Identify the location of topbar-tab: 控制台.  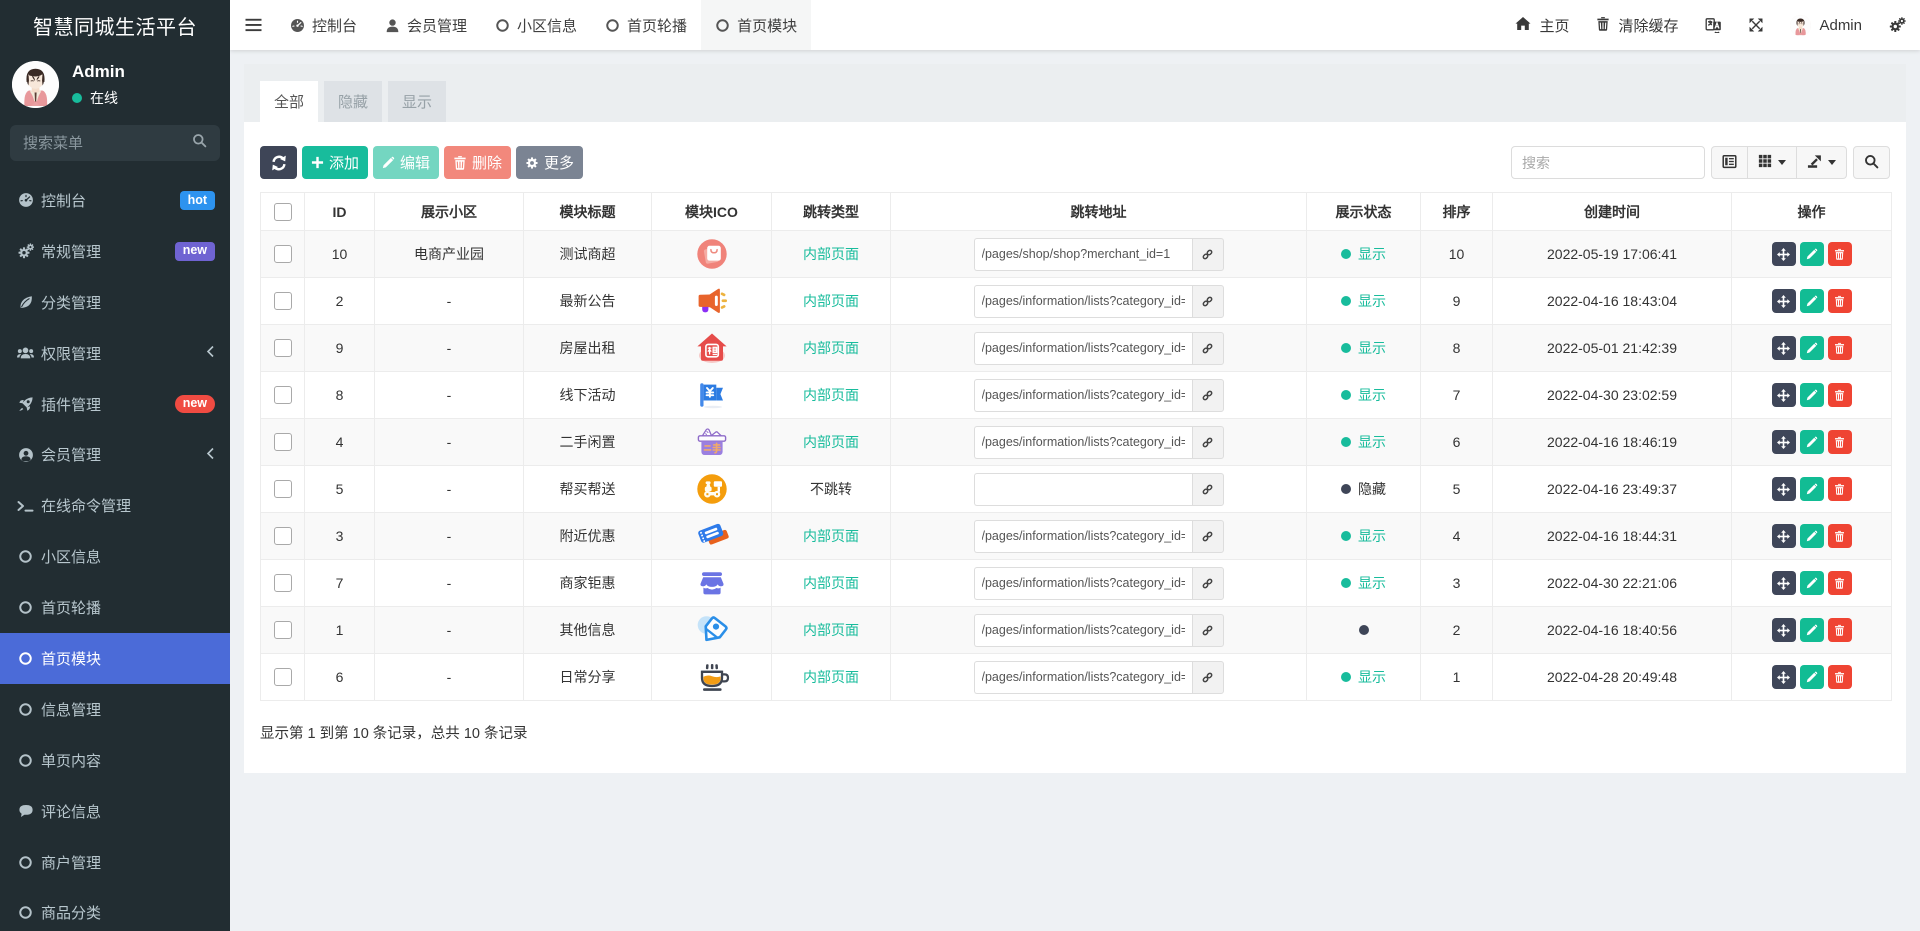
(323, 25).